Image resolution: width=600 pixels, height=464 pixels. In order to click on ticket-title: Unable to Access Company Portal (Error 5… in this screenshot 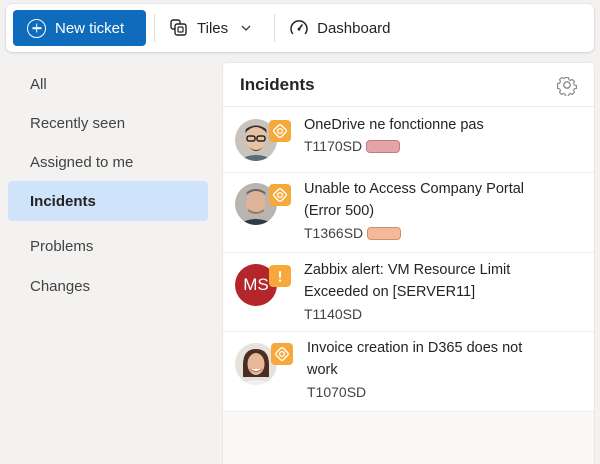, I will do `click(414, 200)`.